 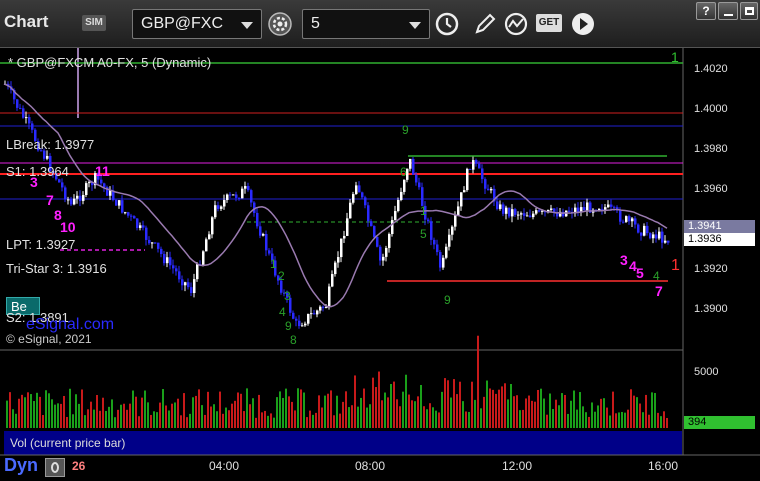 What do you see at coordinates (447, 24) in the screenshot?
I see `clock-icon` at bounding box center [447, 24].